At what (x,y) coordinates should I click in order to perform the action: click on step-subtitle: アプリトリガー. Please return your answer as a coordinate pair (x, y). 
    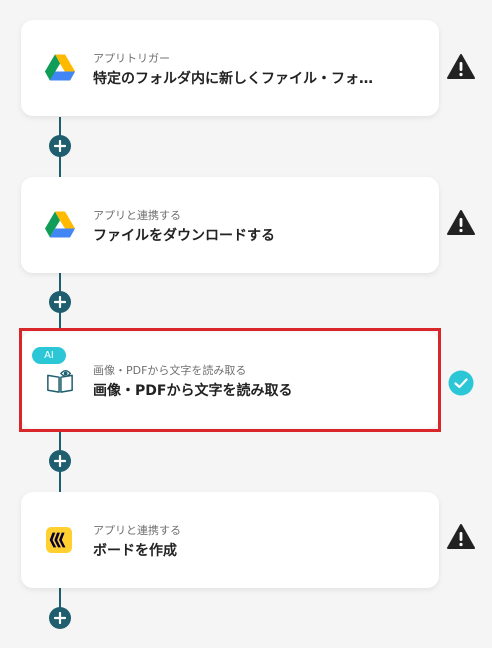
    Looking at the image, I should click on (131, 58).